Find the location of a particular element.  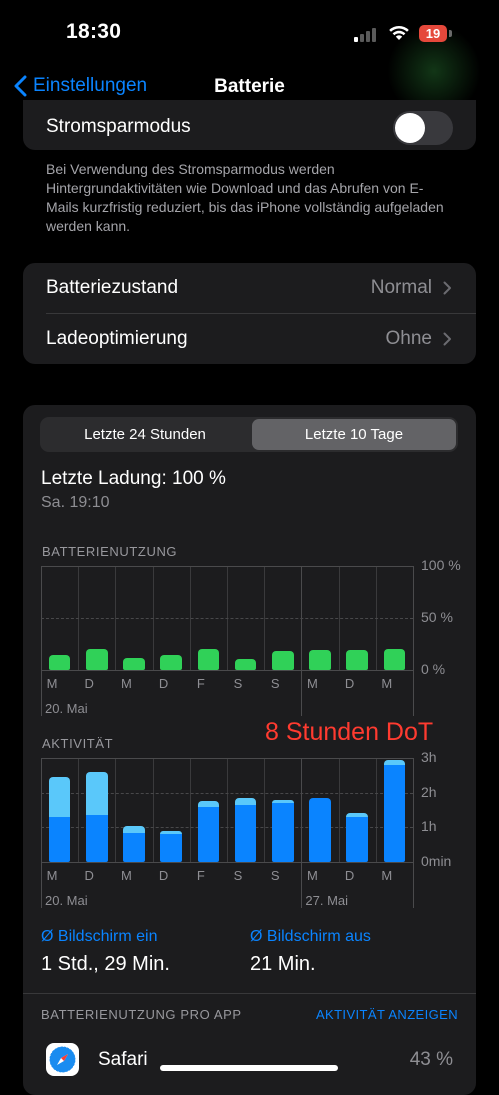

battery-usage-title: BATTERIENUTZUNG is located at coordinates (110, 551).